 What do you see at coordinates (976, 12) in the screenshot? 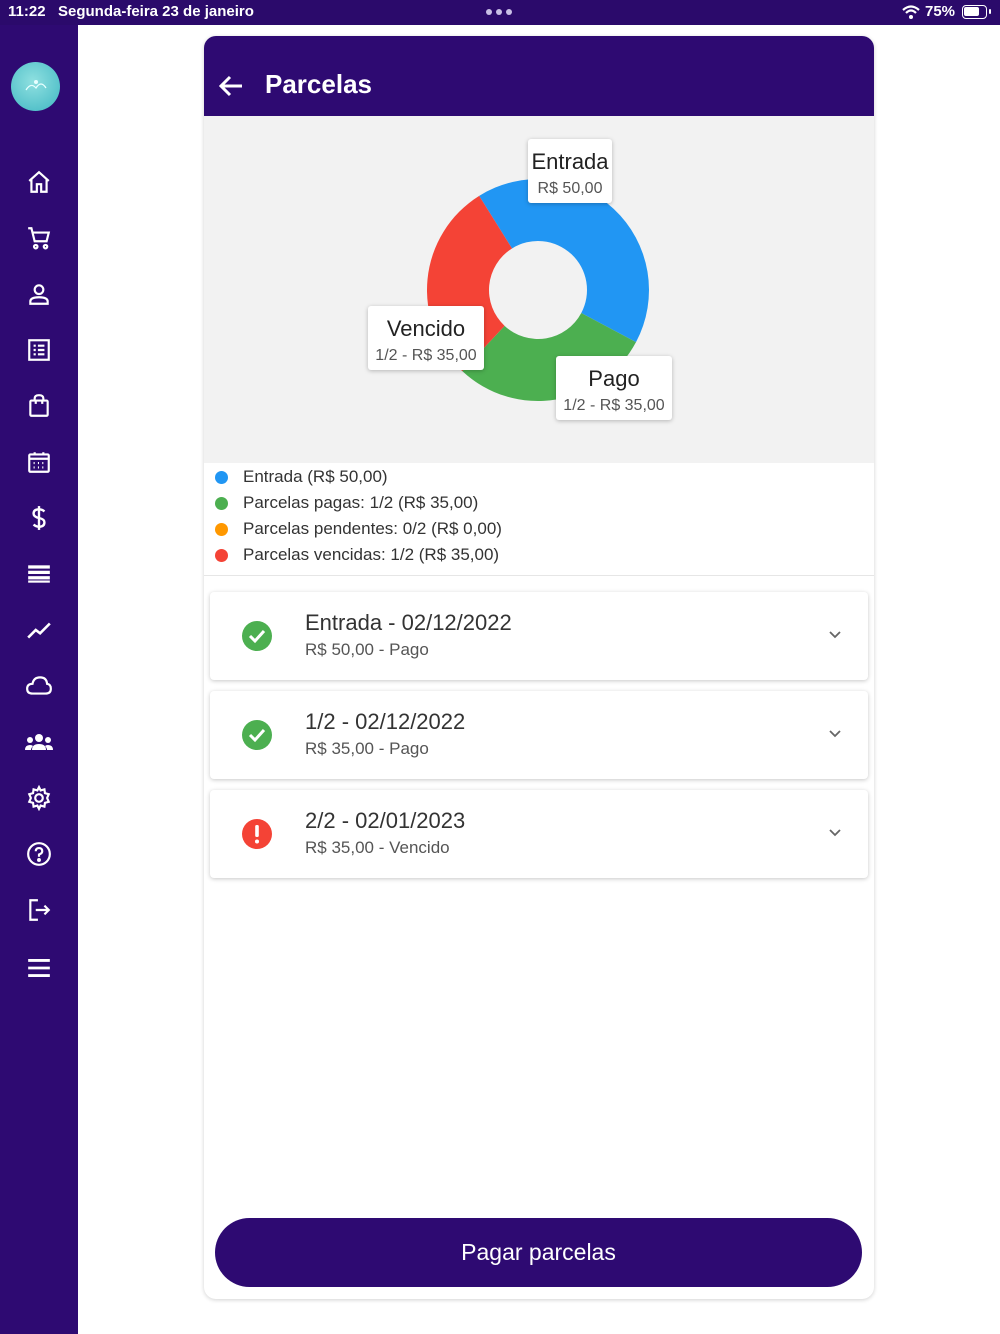
I see `battery-icon` at bounding box center [976, 12].